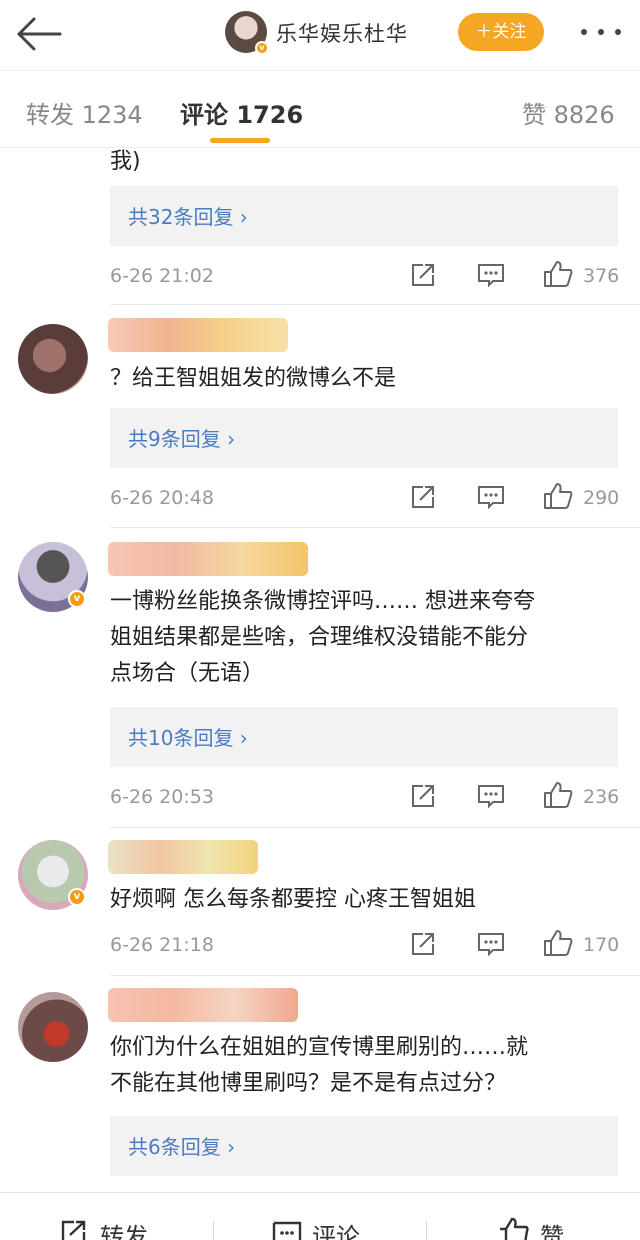  Describe the element at coordinates (601, 276) in the screenshot. I see `like-count: 376` at that location.